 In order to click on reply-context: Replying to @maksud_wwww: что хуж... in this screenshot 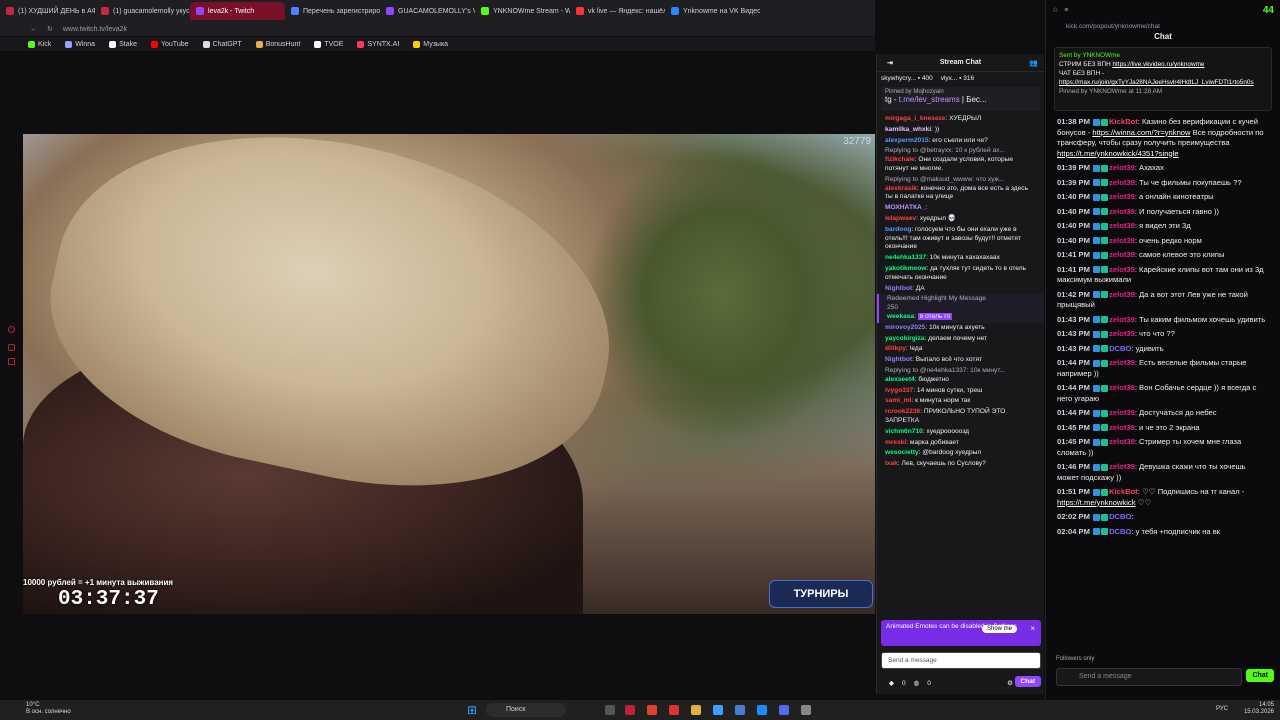, I will do `click(960, 180)`.